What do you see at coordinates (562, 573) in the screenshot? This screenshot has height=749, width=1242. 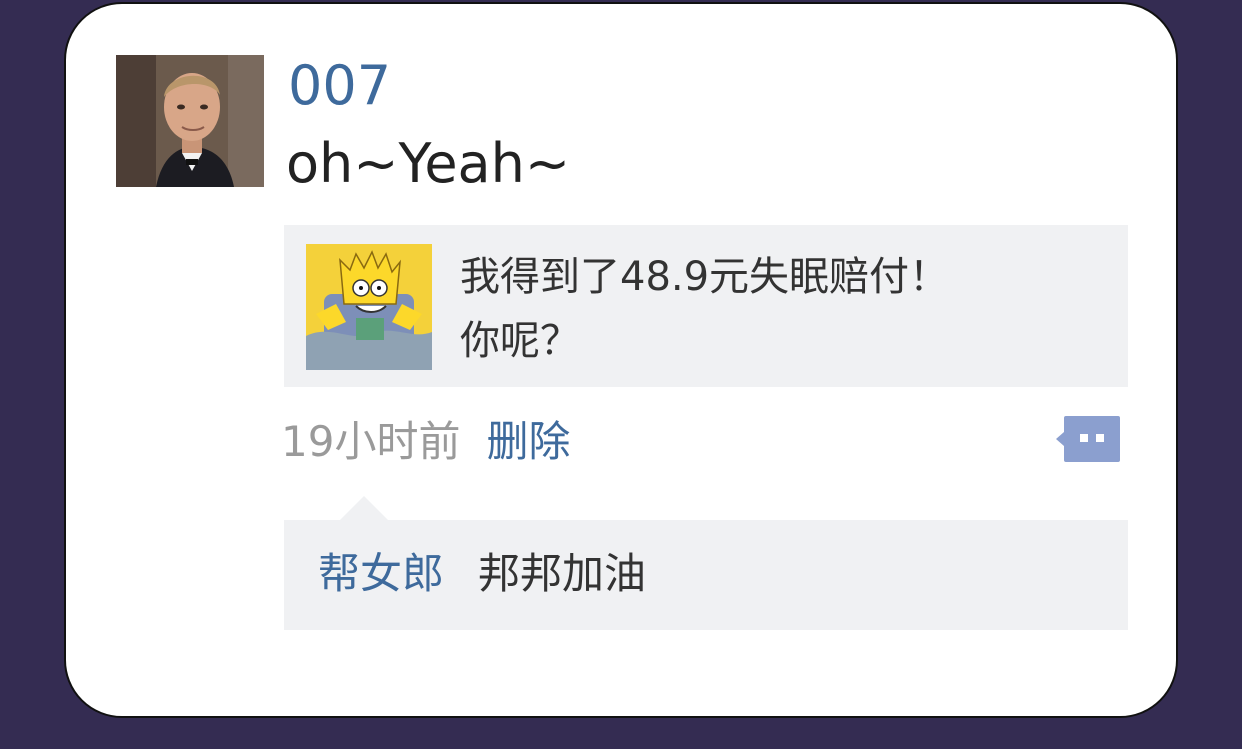 I see `comment-text: 邦邦加油` at bounding box center [562, 573].